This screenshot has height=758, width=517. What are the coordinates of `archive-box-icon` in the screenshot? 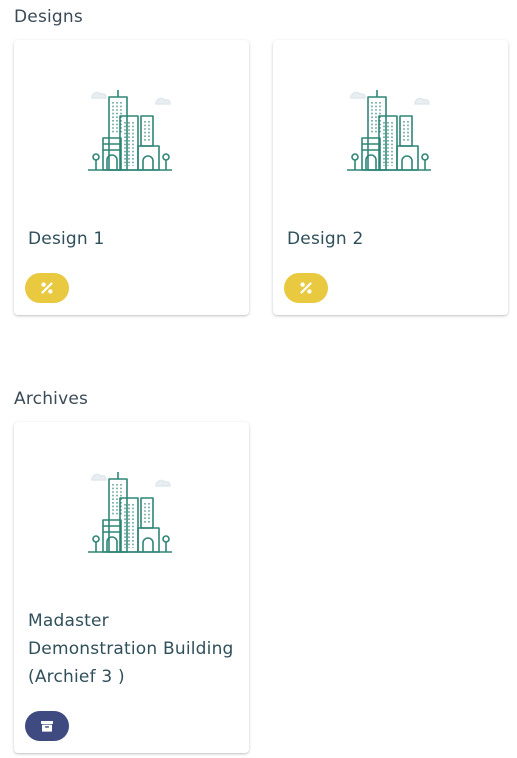 It's located at (47, 726).